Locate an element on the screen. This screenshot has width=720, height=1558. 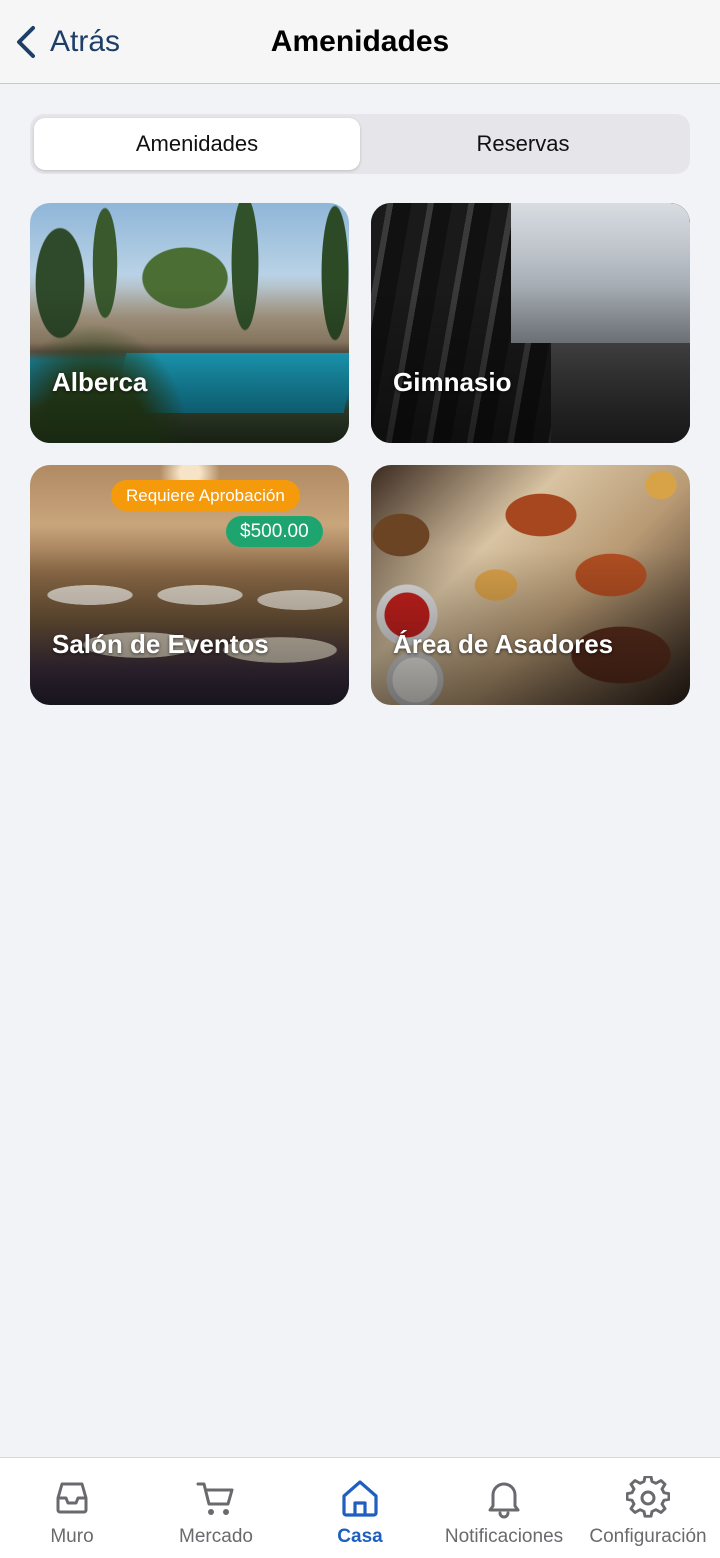
page-title: Amenidades is located at coordinates (360, 41).